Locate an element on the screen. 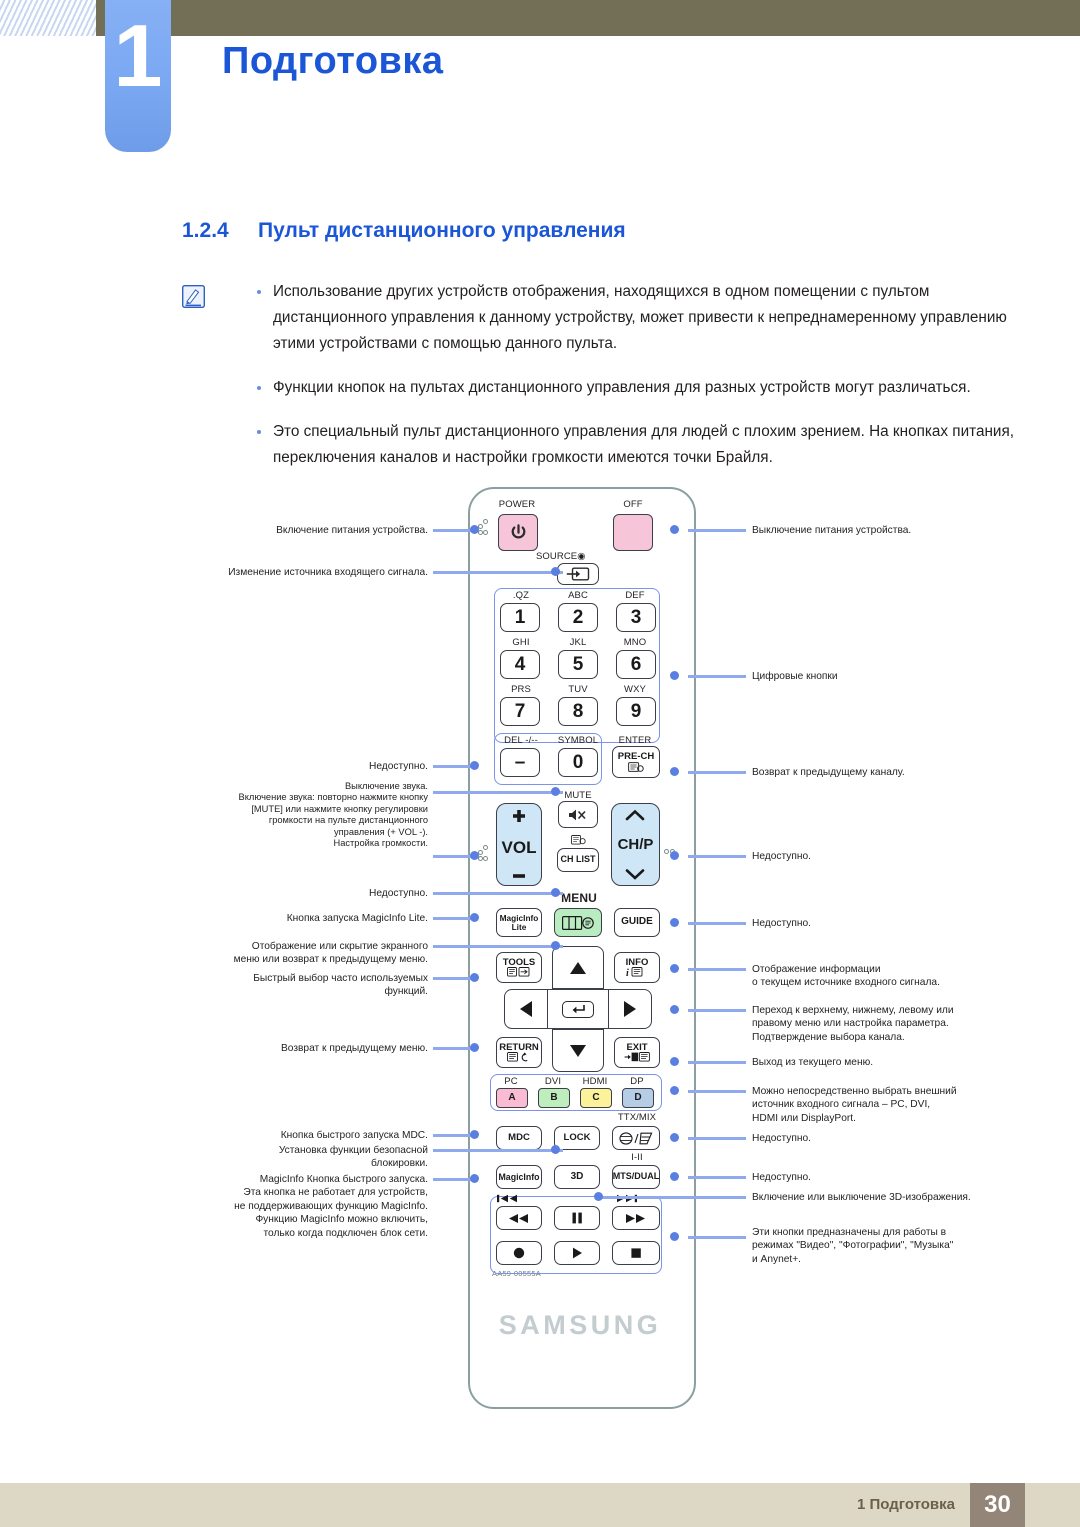  return-button: RETURN is located at coordinates (519, 1052).